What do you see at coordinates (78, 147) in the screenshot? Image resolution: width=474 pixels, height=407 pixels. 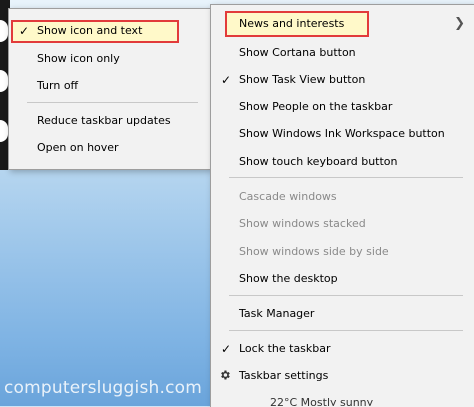 I see `menu-item-label: Open on hover` at bounding box center [78, 147].